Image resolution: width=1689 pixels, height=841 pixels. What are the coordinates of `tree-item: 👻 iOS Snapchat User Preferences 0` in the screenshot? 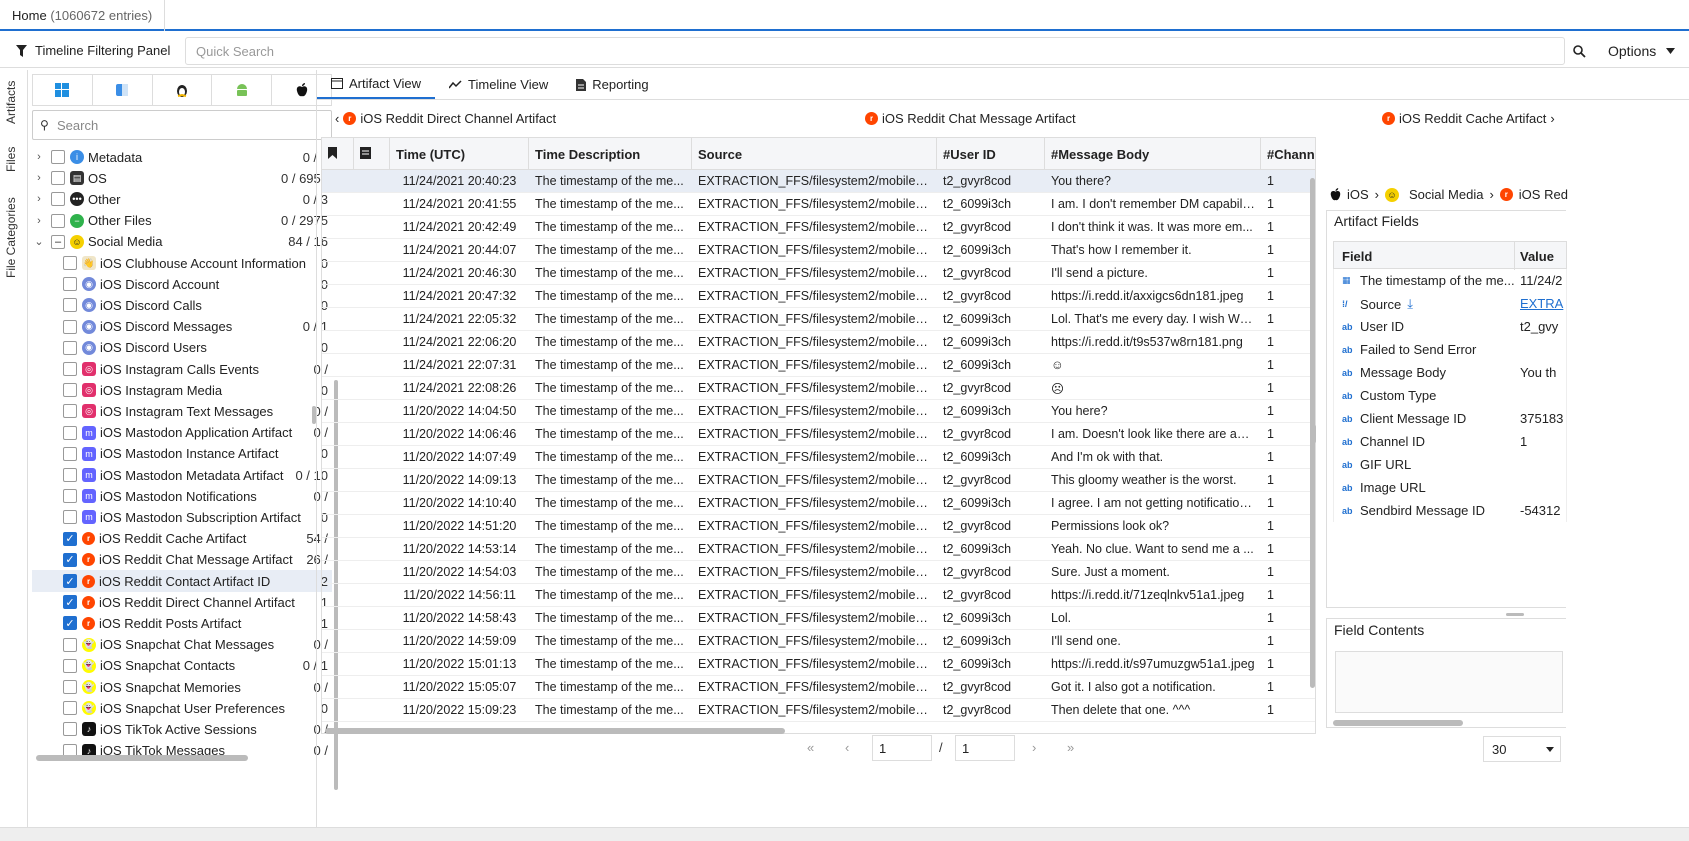 It's located at (182, 708).